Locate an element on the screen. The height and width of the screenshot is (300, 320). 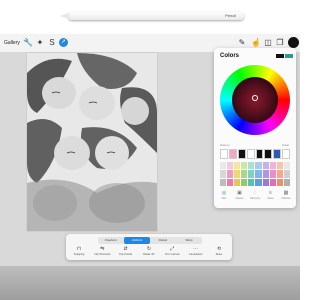
color-history is located at coordinates (255, 154).